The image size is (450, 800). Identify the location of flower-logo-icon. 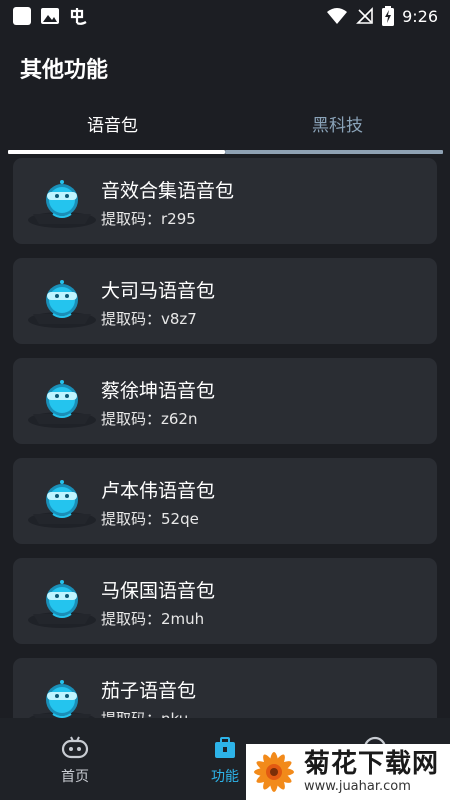
(274, 772).